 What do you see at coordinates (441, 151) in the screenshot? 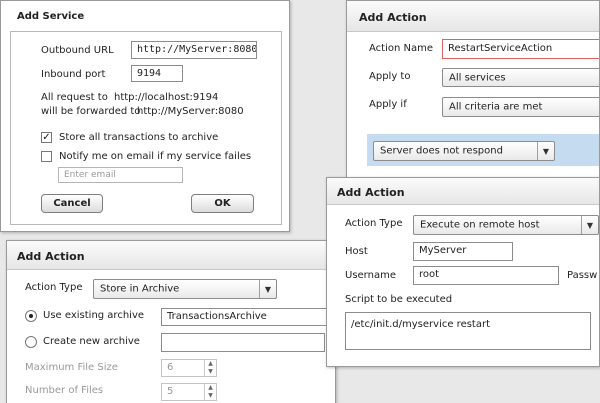
I see `condition-value: Server does not respond` at bounding box center [441, 151].